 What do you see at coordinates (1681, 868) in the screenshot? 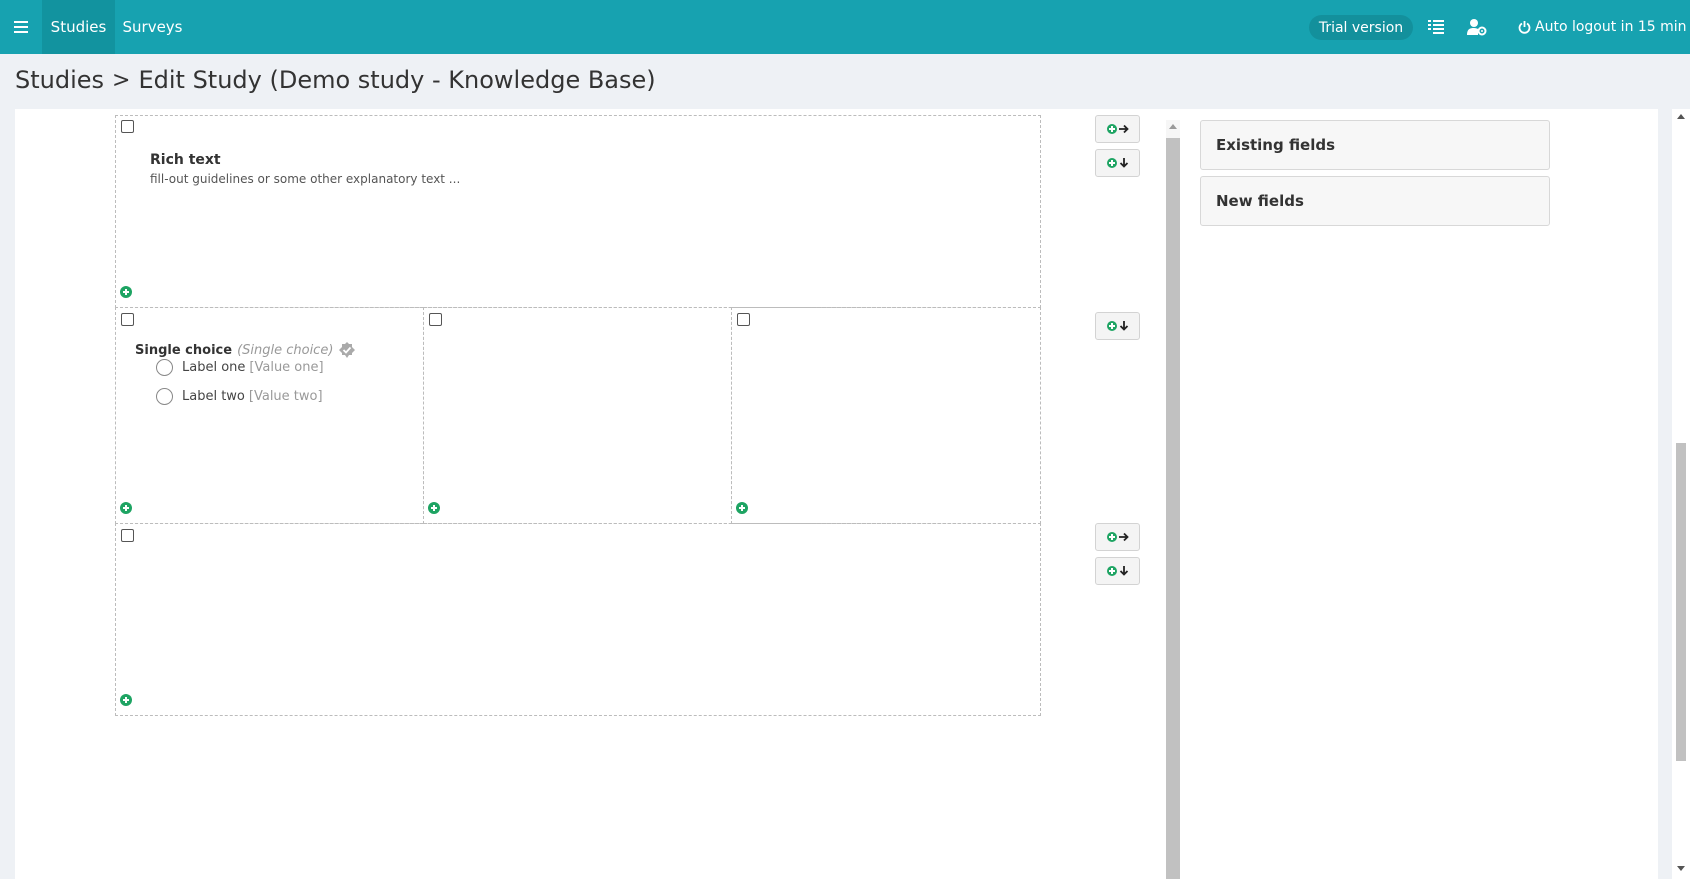
I see `scroll-down-icon` at bounding box center [1681, 868].